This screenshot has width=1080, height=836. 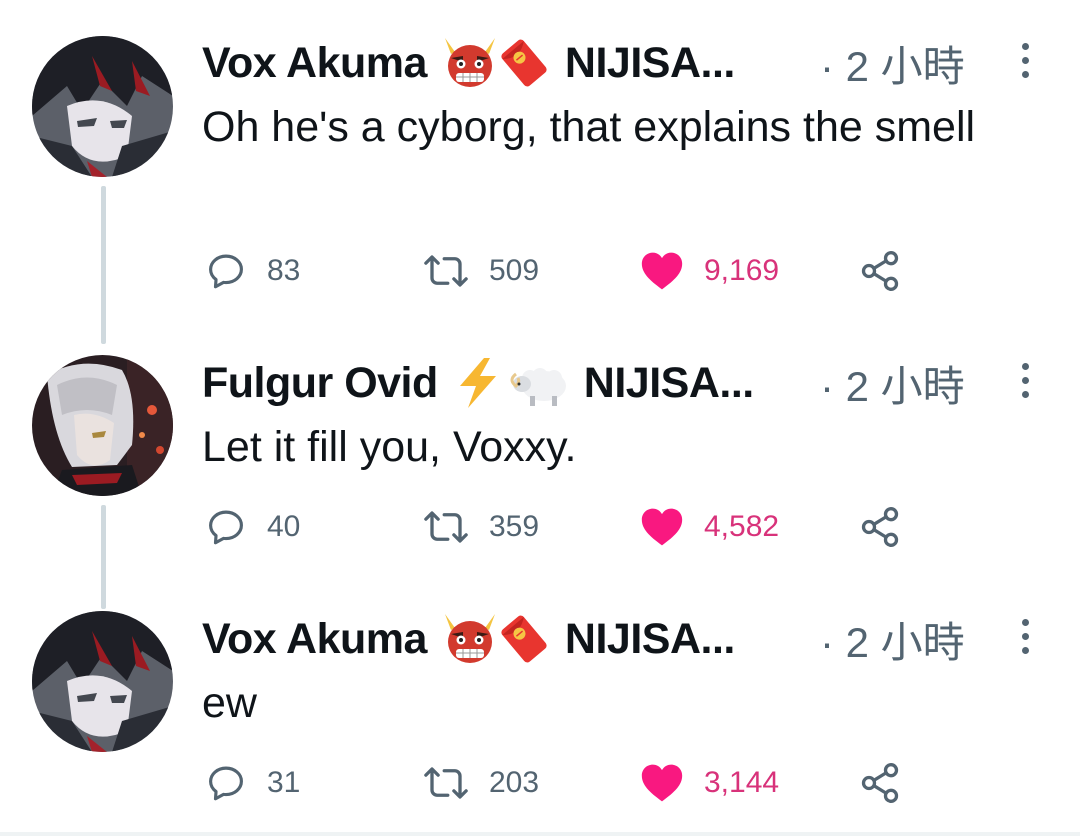 I want to click on retweet-count: 359, so click(x=514, y=526).